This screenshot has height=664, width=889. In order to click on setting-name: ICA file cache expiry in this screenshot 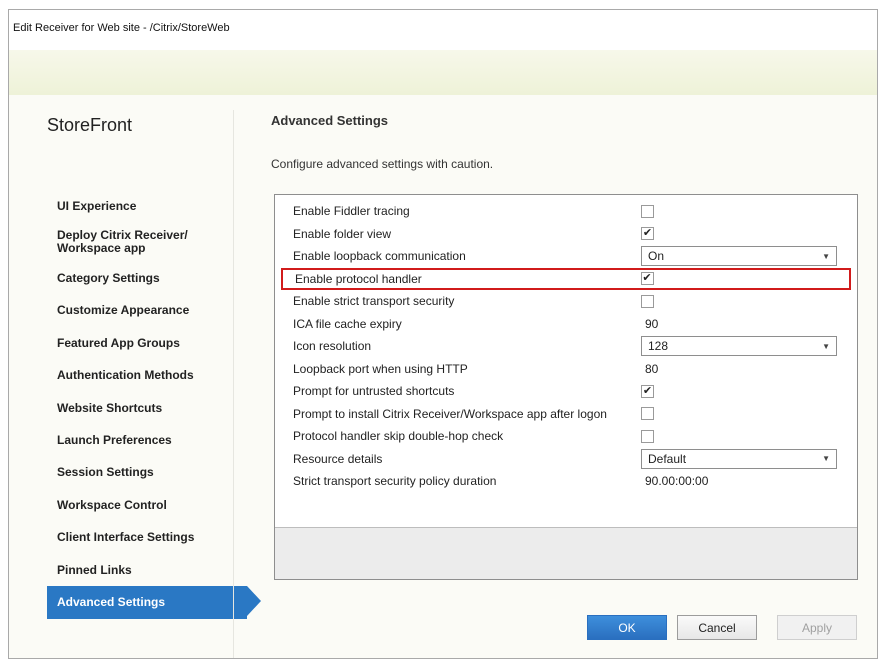, I will do `click(347, 323)`.